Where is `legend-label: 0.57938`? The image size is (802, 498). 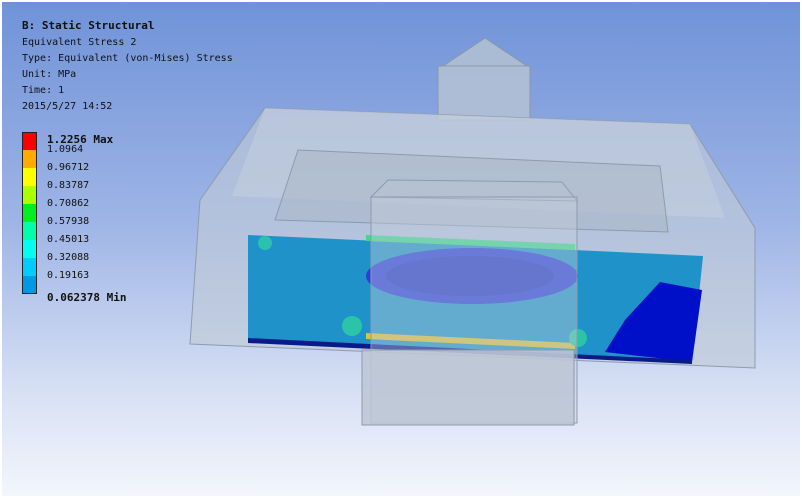
legend-label: 0.57938 is located at coordinates (68, 221).